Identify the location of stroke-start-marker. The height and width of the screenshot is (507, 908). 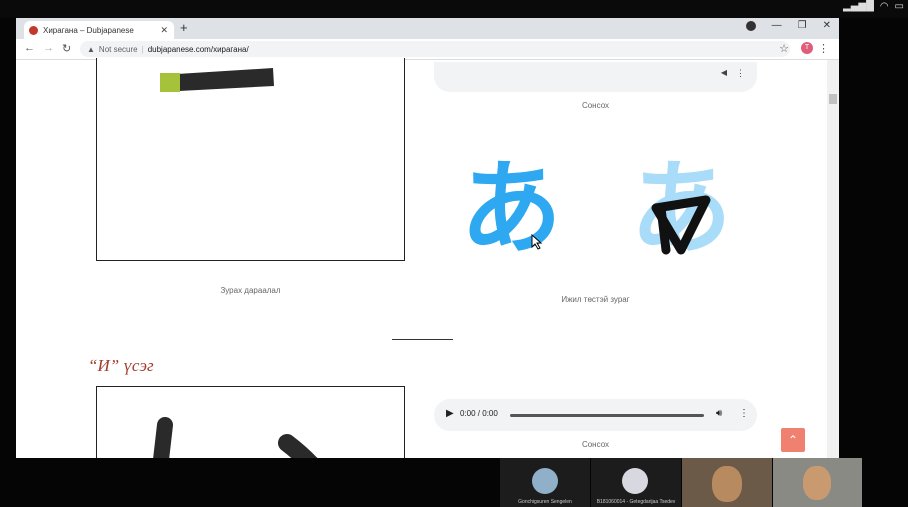
(170, 82).